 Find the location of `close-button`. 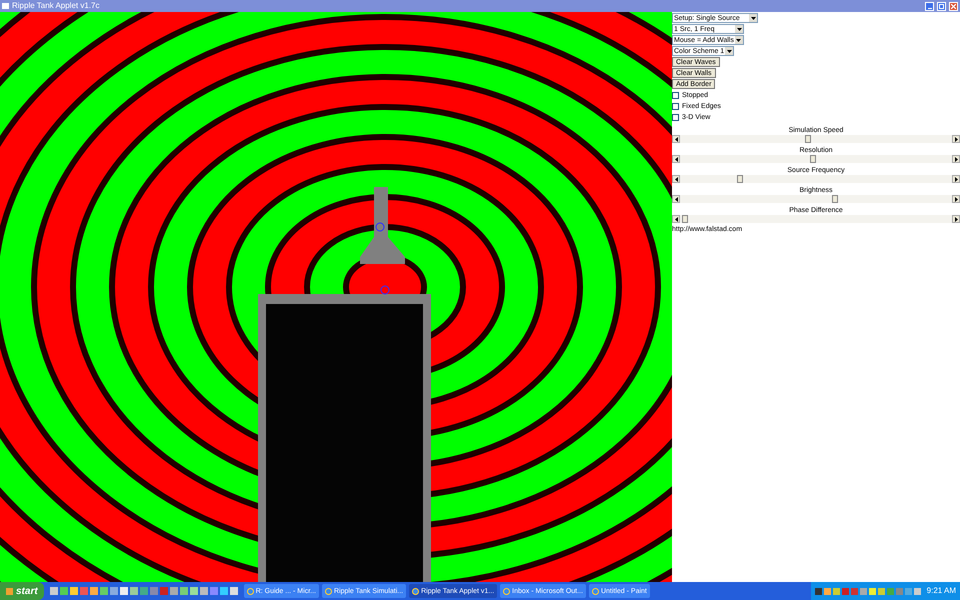

close-button is located at coordinates (953, 6).